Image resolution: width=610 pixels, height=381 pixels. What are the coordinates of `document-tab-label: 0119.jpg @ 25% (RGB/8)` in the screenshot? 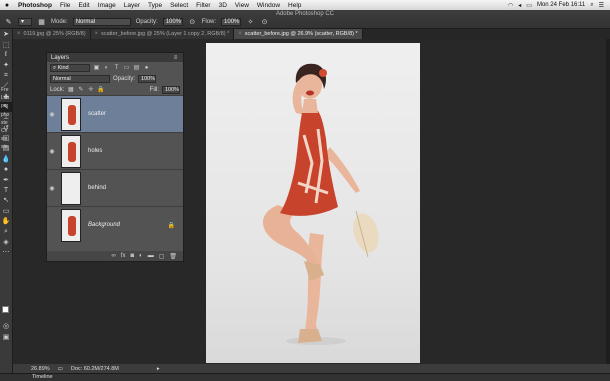 It's located at (54, 34).